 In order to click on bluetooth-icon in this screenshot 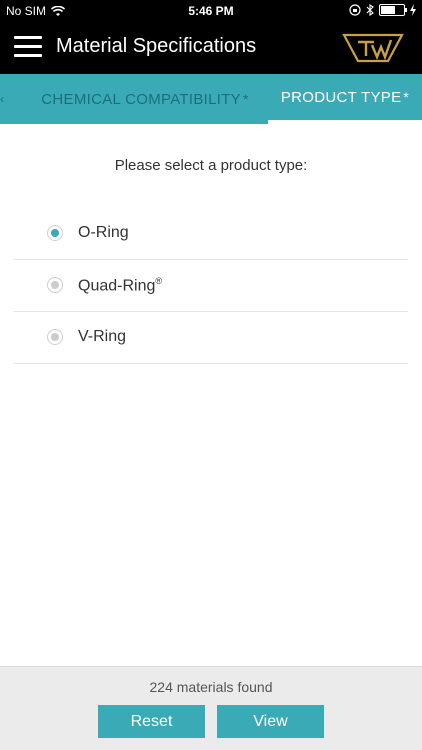, I will do `click(370, 10)`.